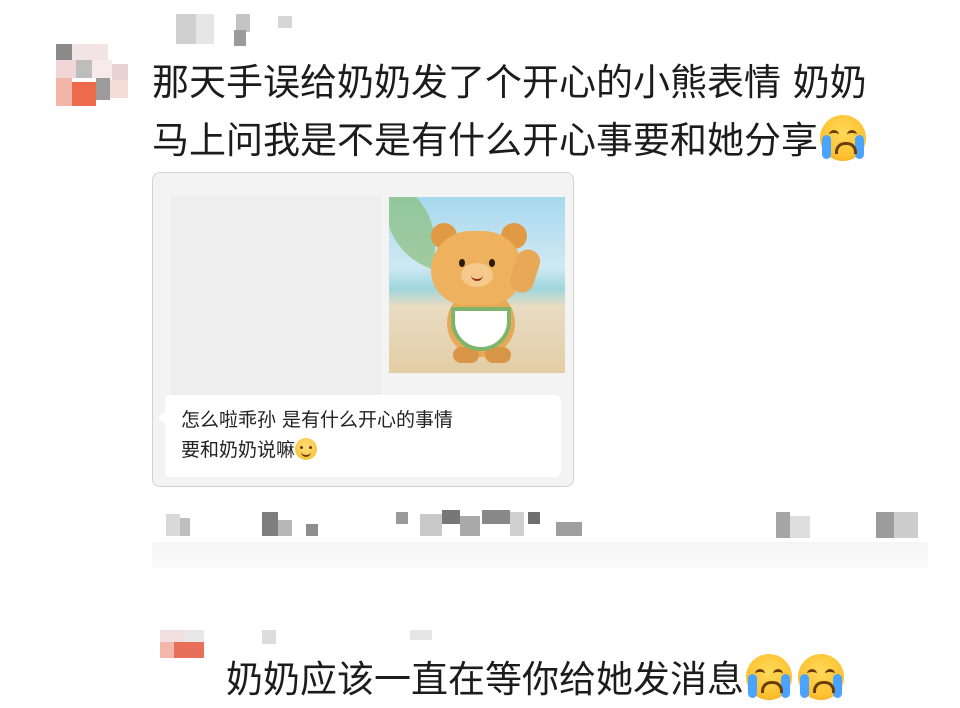  I want to click on post-line-2-text: 马上问我是不是有什么开心事要和她分享, so click(485, 140).